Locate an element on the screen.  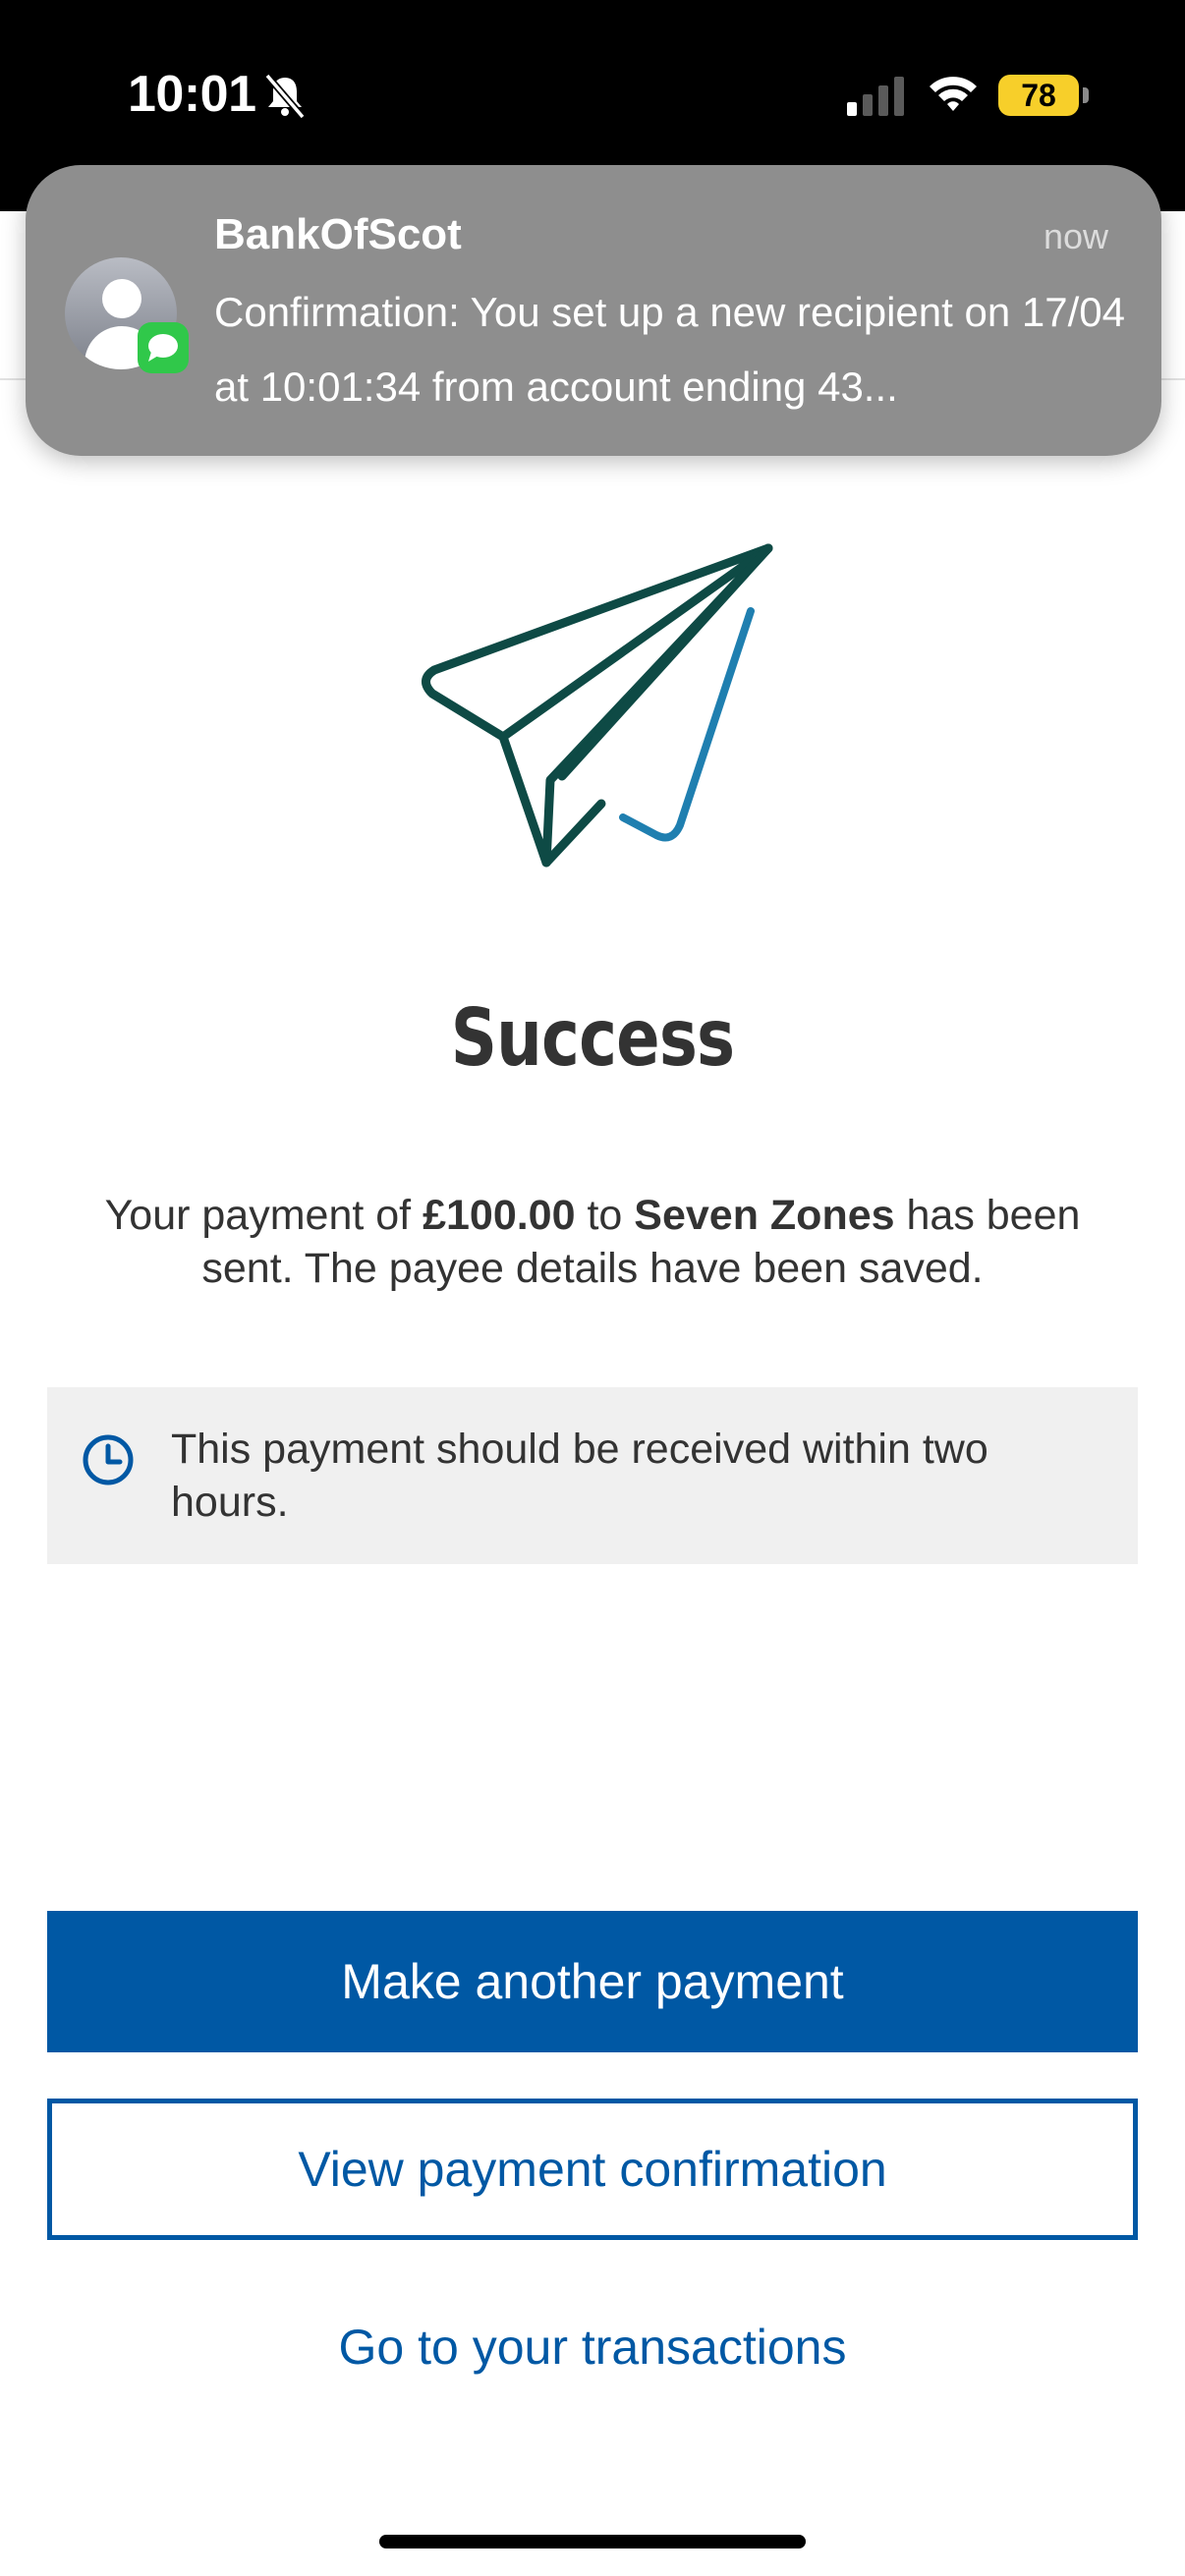
bell-muted-icon is located at coordinates (285, 96).